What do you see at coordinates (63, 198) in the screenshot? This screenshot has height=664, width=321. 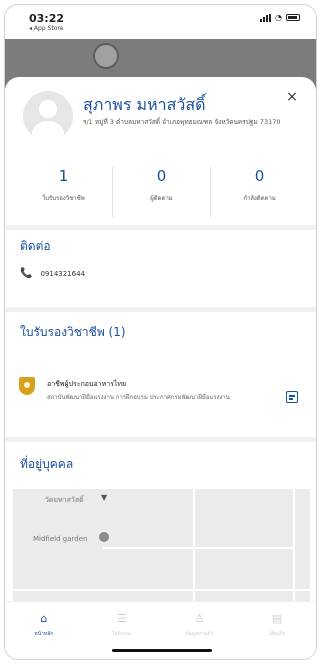 I see `stat-label: ใบรับรองวิชาชีพ` at bounding box center [63, 198].